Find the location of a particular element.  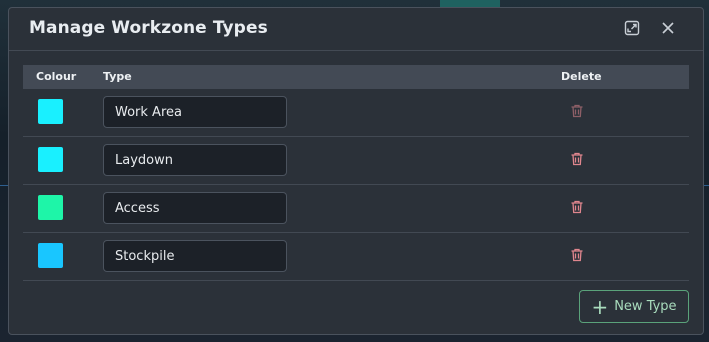

plus-icon: + is located at coordinates (600, 306).